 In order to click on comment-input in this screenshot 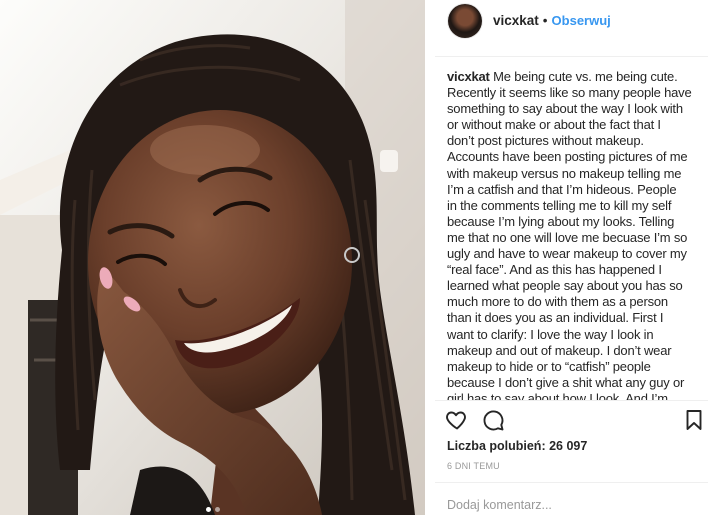, I will do `click(572, 505)`.